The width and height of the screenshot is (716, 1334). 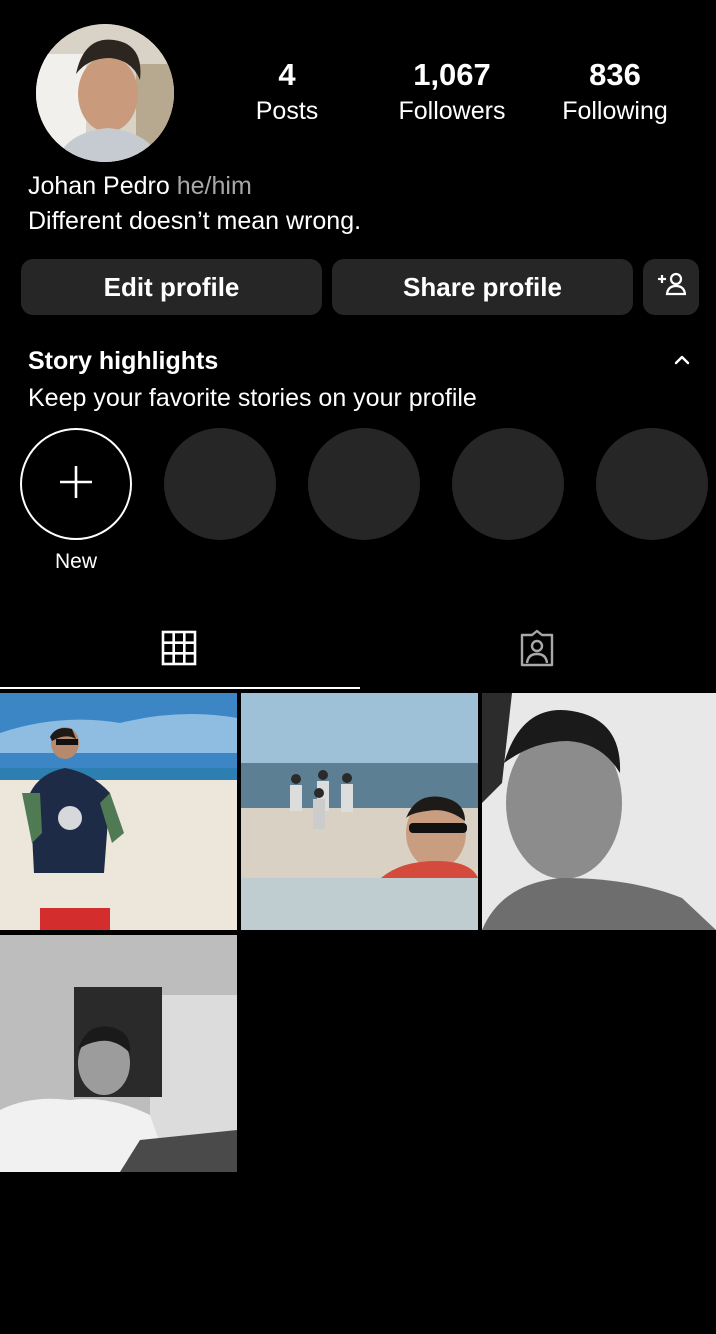 I want to click on tab-posts-grid, so click(x=179, y=650).